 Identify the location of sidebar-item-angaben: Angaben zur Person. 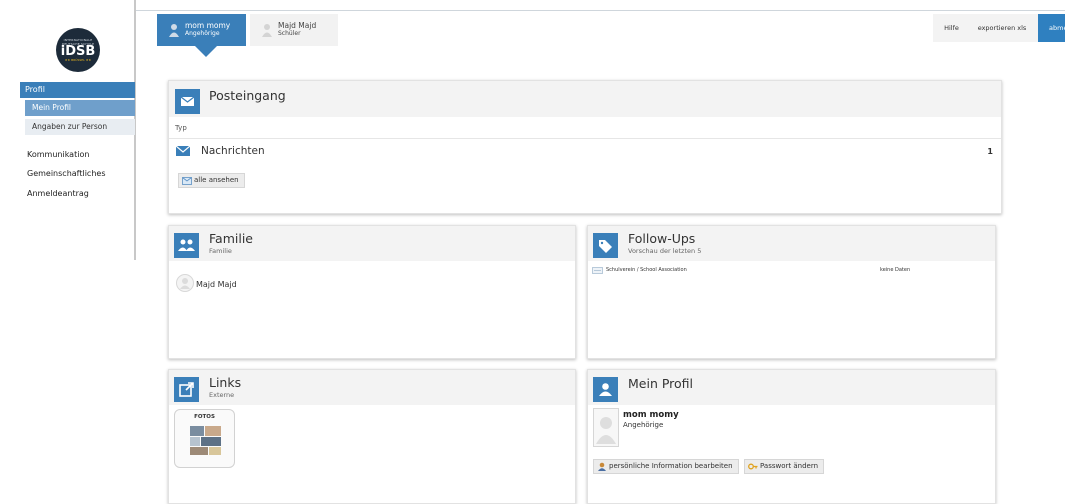
(80, 127).